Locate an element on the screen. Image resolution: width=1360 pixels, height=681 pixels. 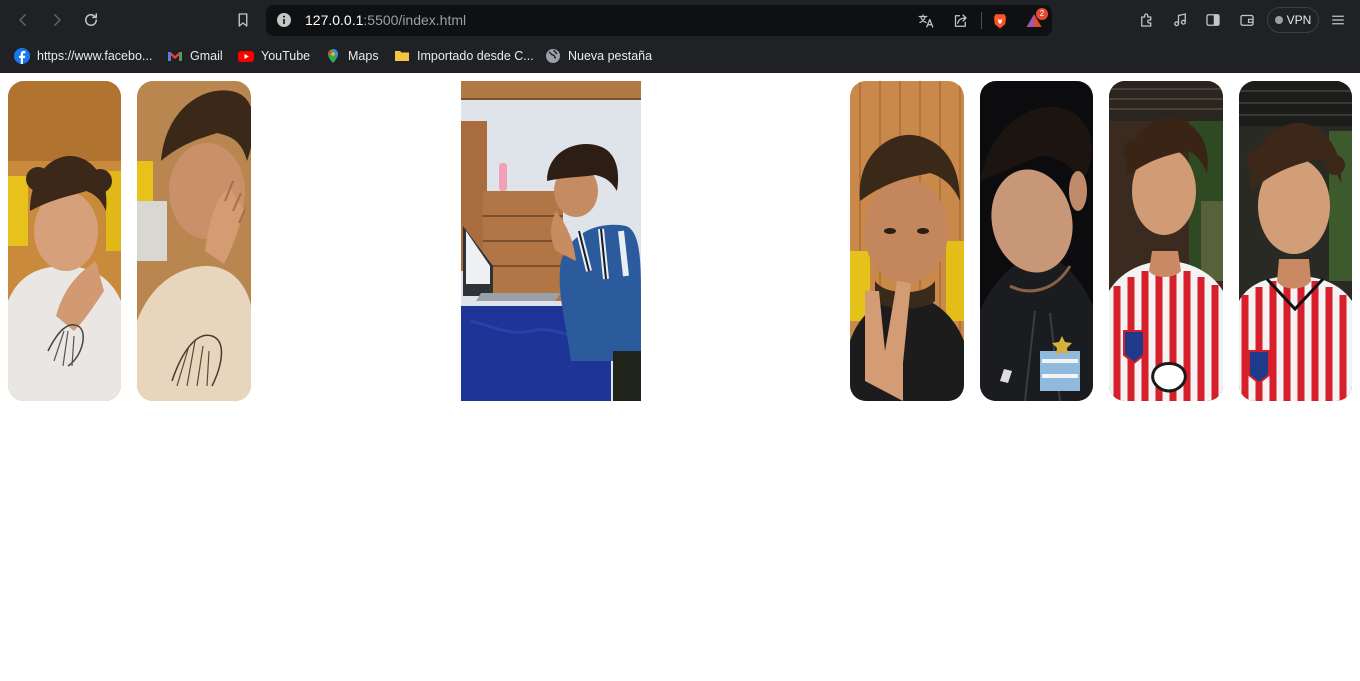
music-note-icon is located at coordinates (1180, 20).